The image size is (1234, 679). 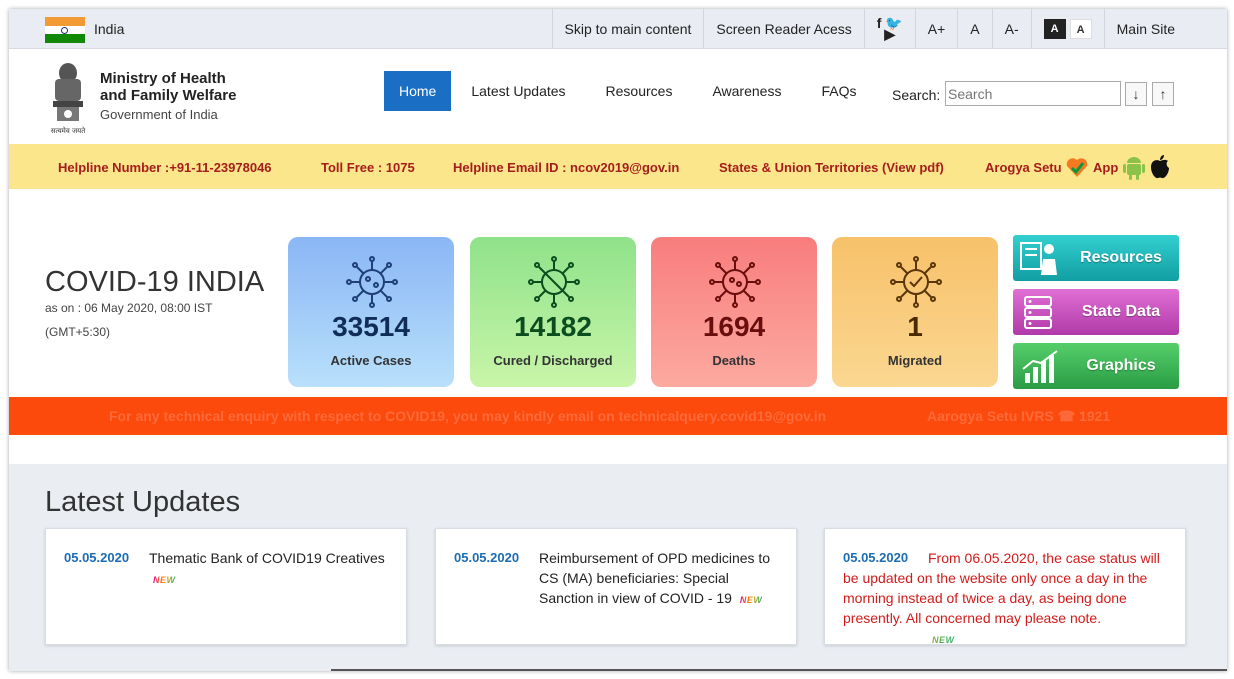 What do you see at coordinates (1040, 366) in the screenshot?
I see `bar-chart-icon` at bounding box center [1040, 366].